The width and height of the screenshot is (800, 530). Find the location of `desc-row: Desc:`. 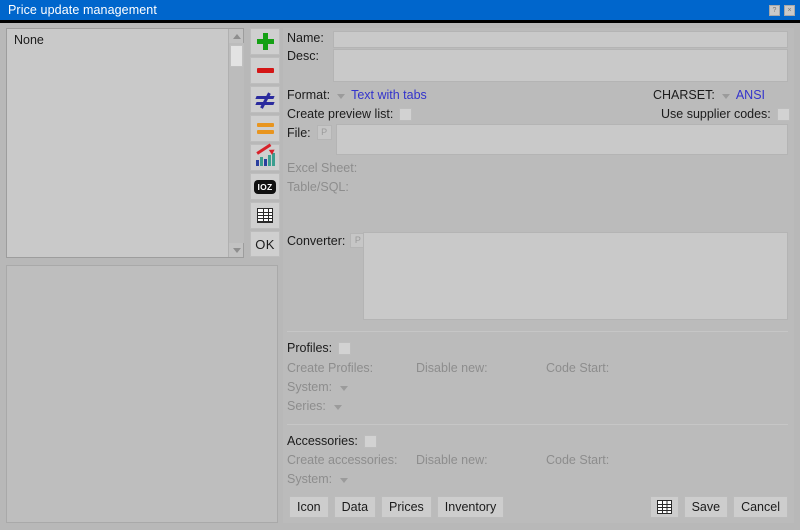

desc-row: Desc: is located at coordinates (303, 56).